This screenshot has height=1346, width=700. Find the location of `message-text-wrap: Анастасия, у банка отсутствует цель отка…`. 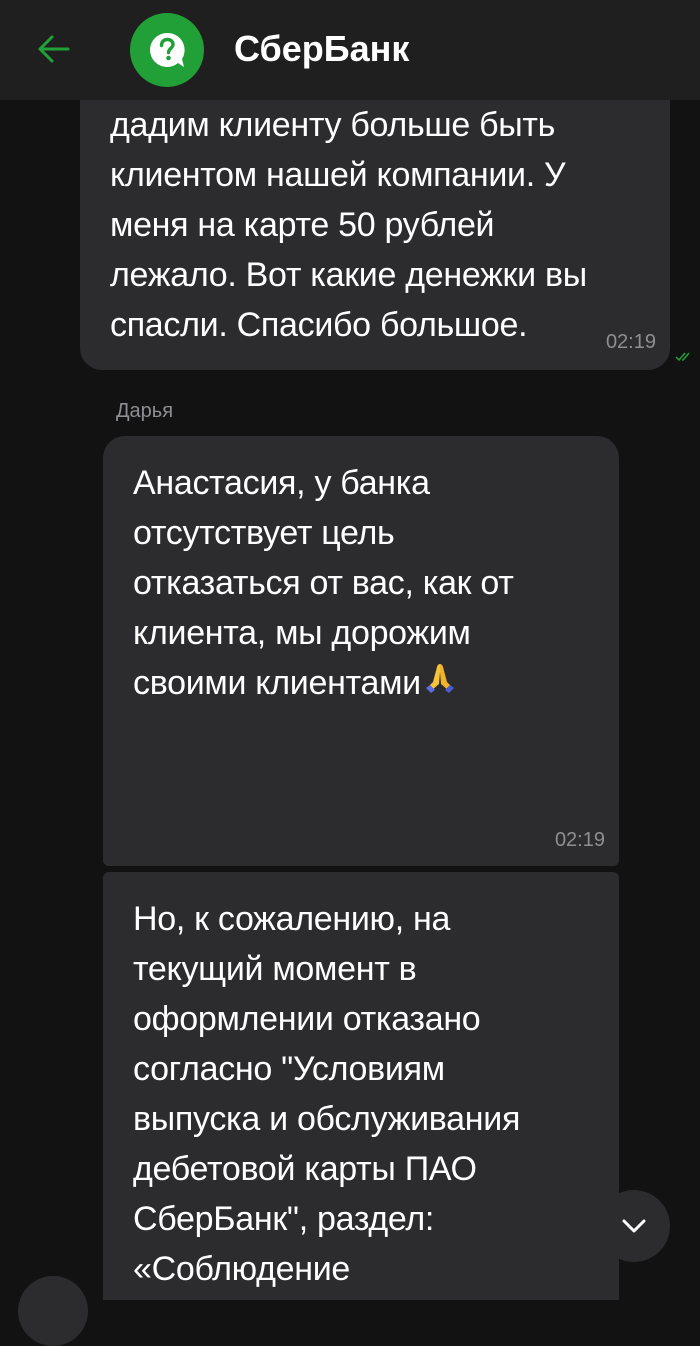

message-text-wrap: Анастасия, у банка отсутствует цель отка… is located at coordinates (376, 583).